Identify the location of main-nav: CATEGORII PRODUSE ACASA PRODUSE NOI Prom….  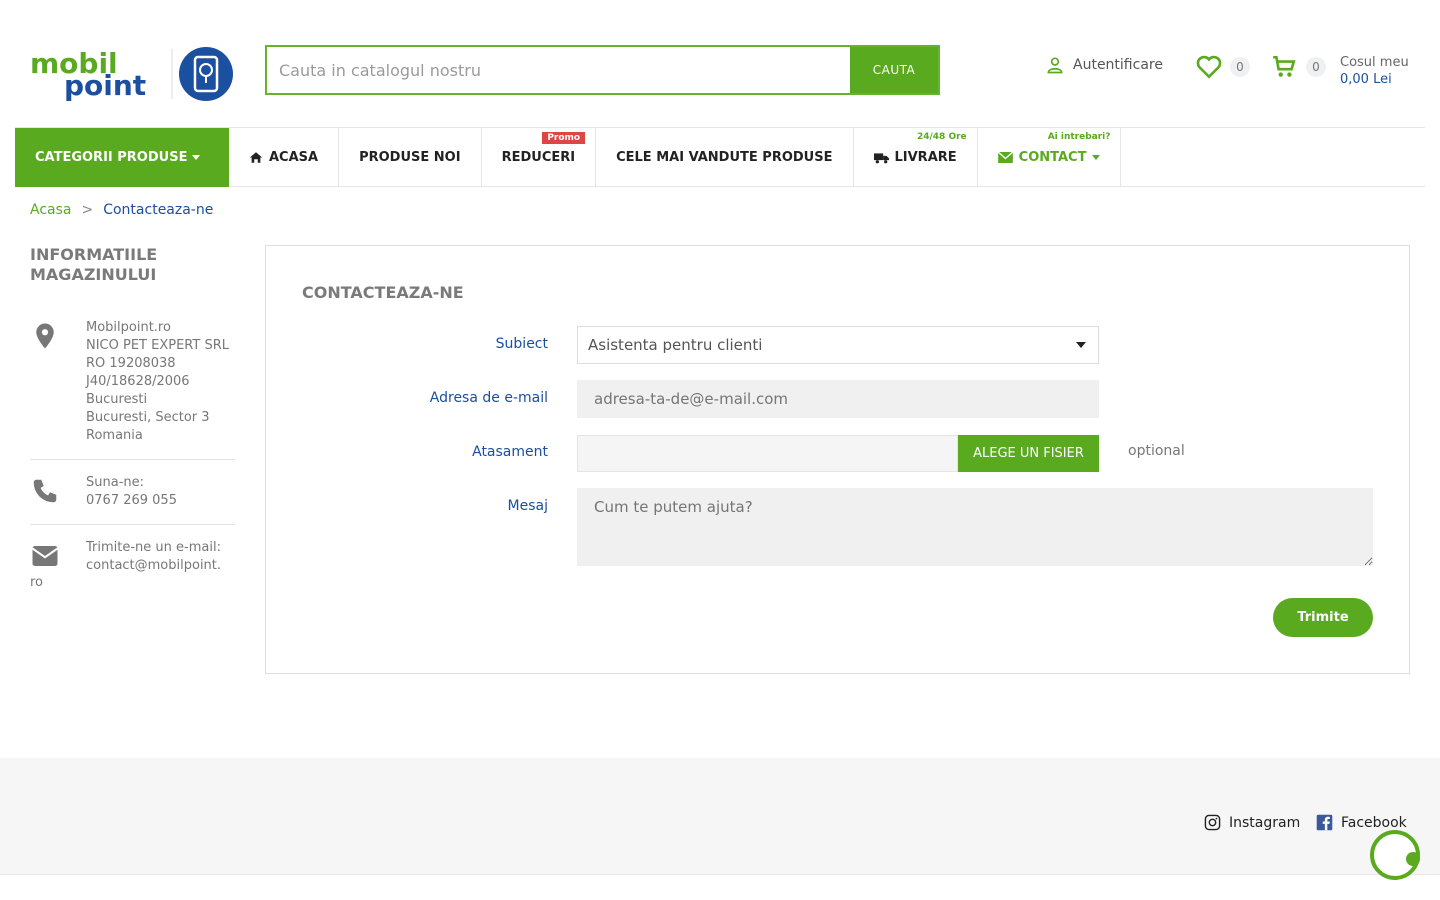
(720, 157).